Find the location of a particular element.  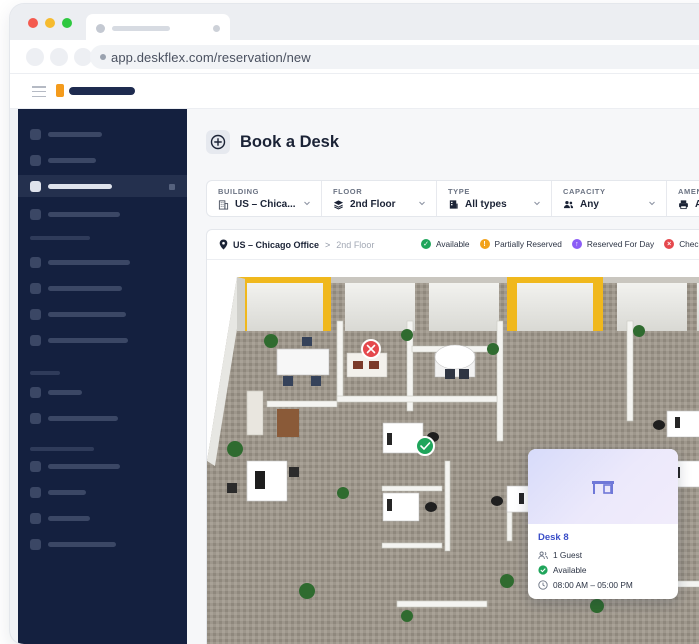

location-pin-icon is located at coordinates (223, 244).